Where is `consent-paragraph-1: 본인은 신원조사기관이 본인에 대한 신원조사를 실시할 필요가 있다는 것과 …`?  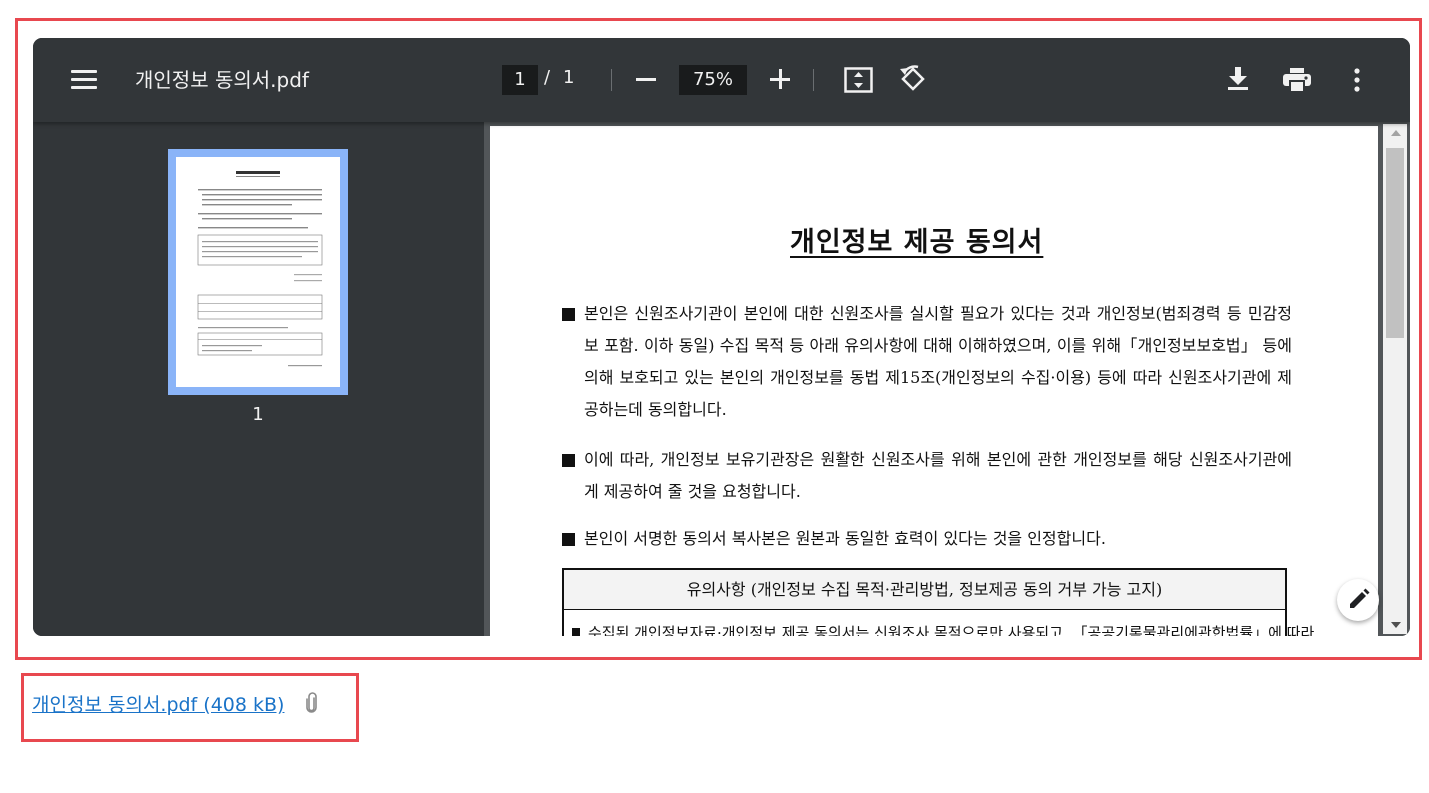 consent-paragraph-1: 본인은 신원조사기관이 본인에 대한 신원조사를 실시할 필요가 있다는 것과 … is located at coordinates (927, 362).